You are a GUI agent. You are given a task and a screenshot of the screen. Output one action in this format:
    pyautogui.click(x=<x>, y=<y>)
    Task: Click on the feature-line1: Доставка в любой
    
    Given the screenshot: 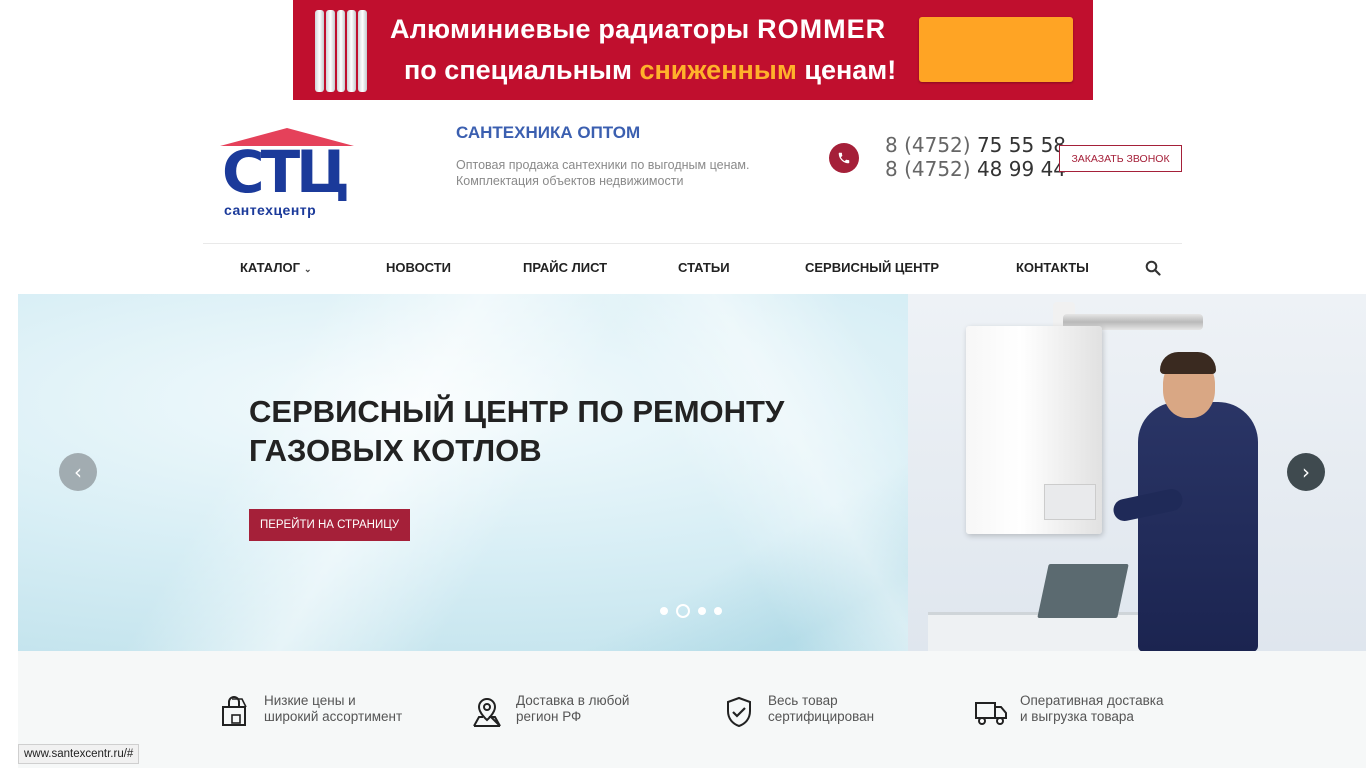 What is the action you would take?
    pyautogui.click(x=573, y=700)
    